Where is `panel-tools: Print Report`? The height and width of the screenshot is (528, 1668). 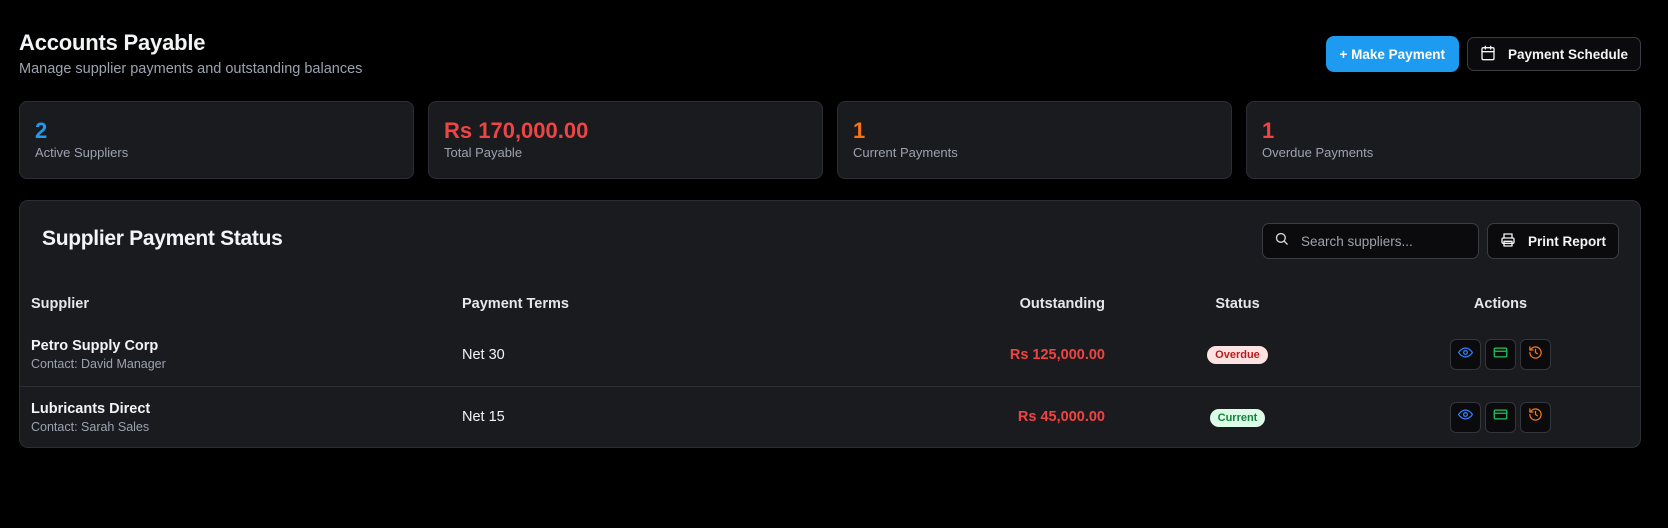
panel-tools: Print Report is located at coordinates (1440, 241).